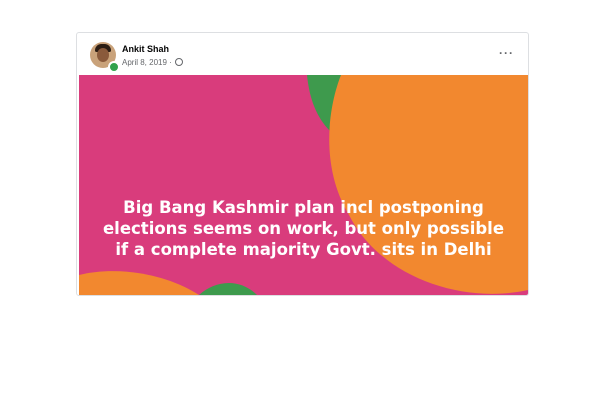  I want to click on more-options-button: ···, so click(506, 53).